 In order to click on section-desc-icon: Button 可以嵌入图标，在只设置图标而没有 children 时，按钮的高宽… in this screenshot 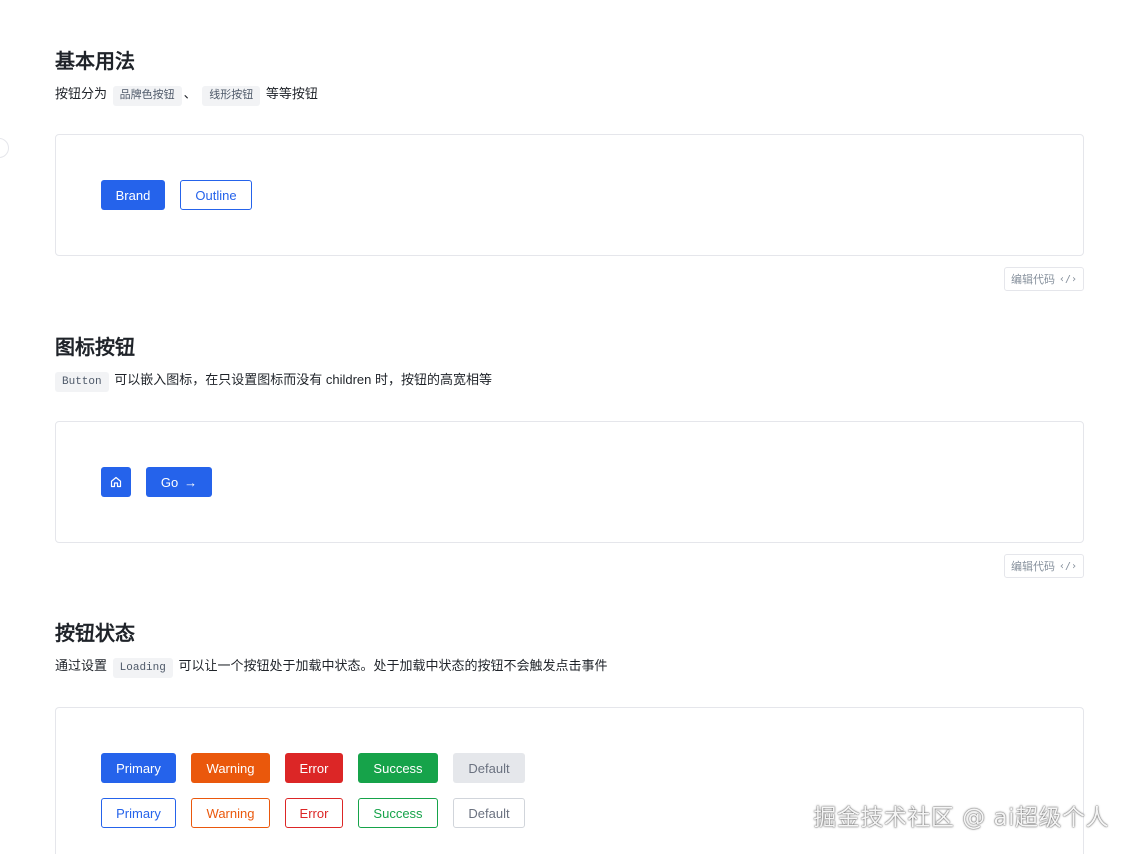, I will do `click(569, 381)`.